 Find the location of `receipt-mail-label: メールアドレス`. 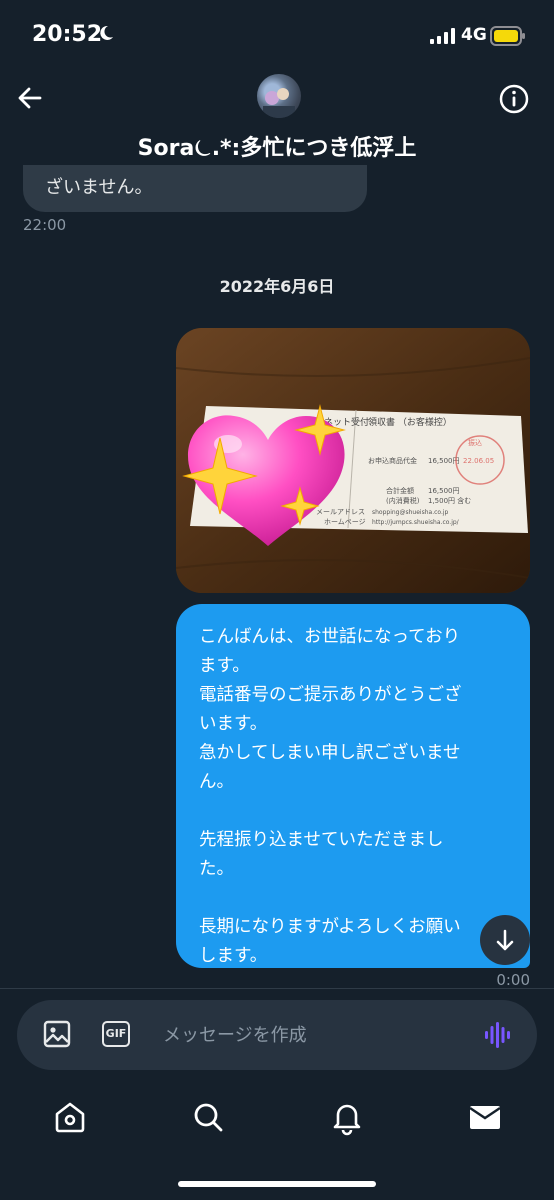

receipt-mail-label: メールアドレス is located at coordinates (340, 512).